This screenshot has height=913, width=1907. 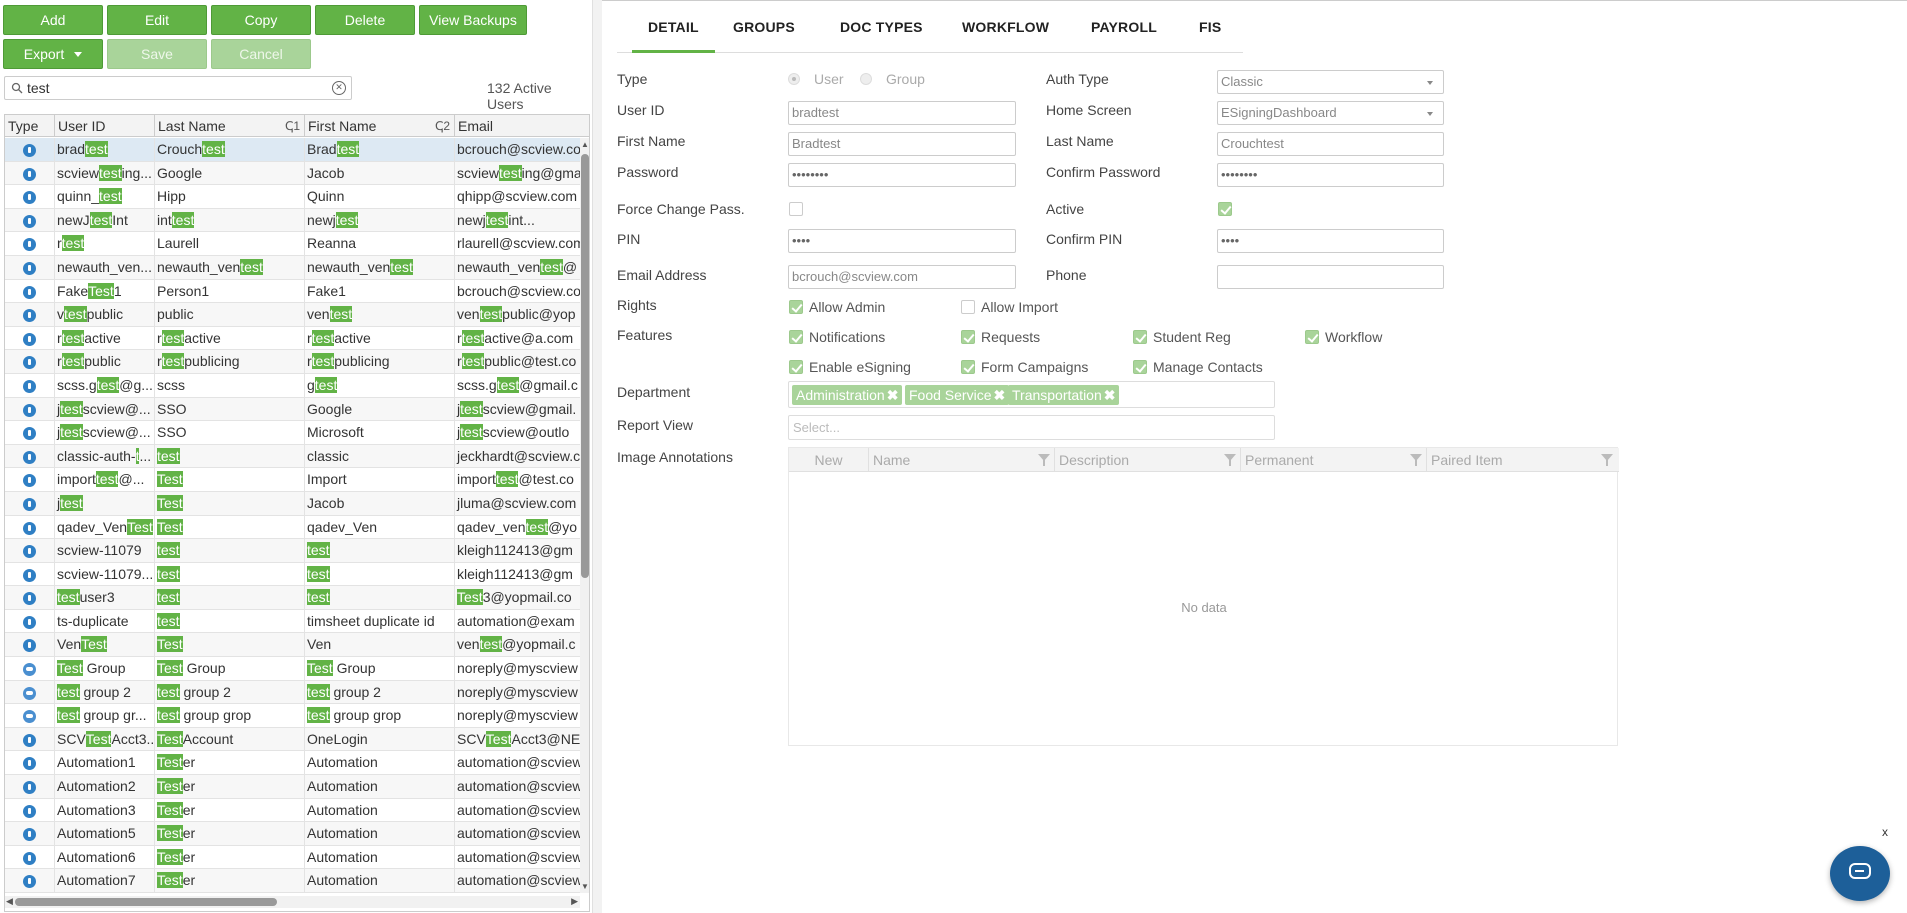 What do you see at coordinates (673, 36) in the screenshot?
I see `tab-detail: DETAIL` at bounding box center [673, 36].